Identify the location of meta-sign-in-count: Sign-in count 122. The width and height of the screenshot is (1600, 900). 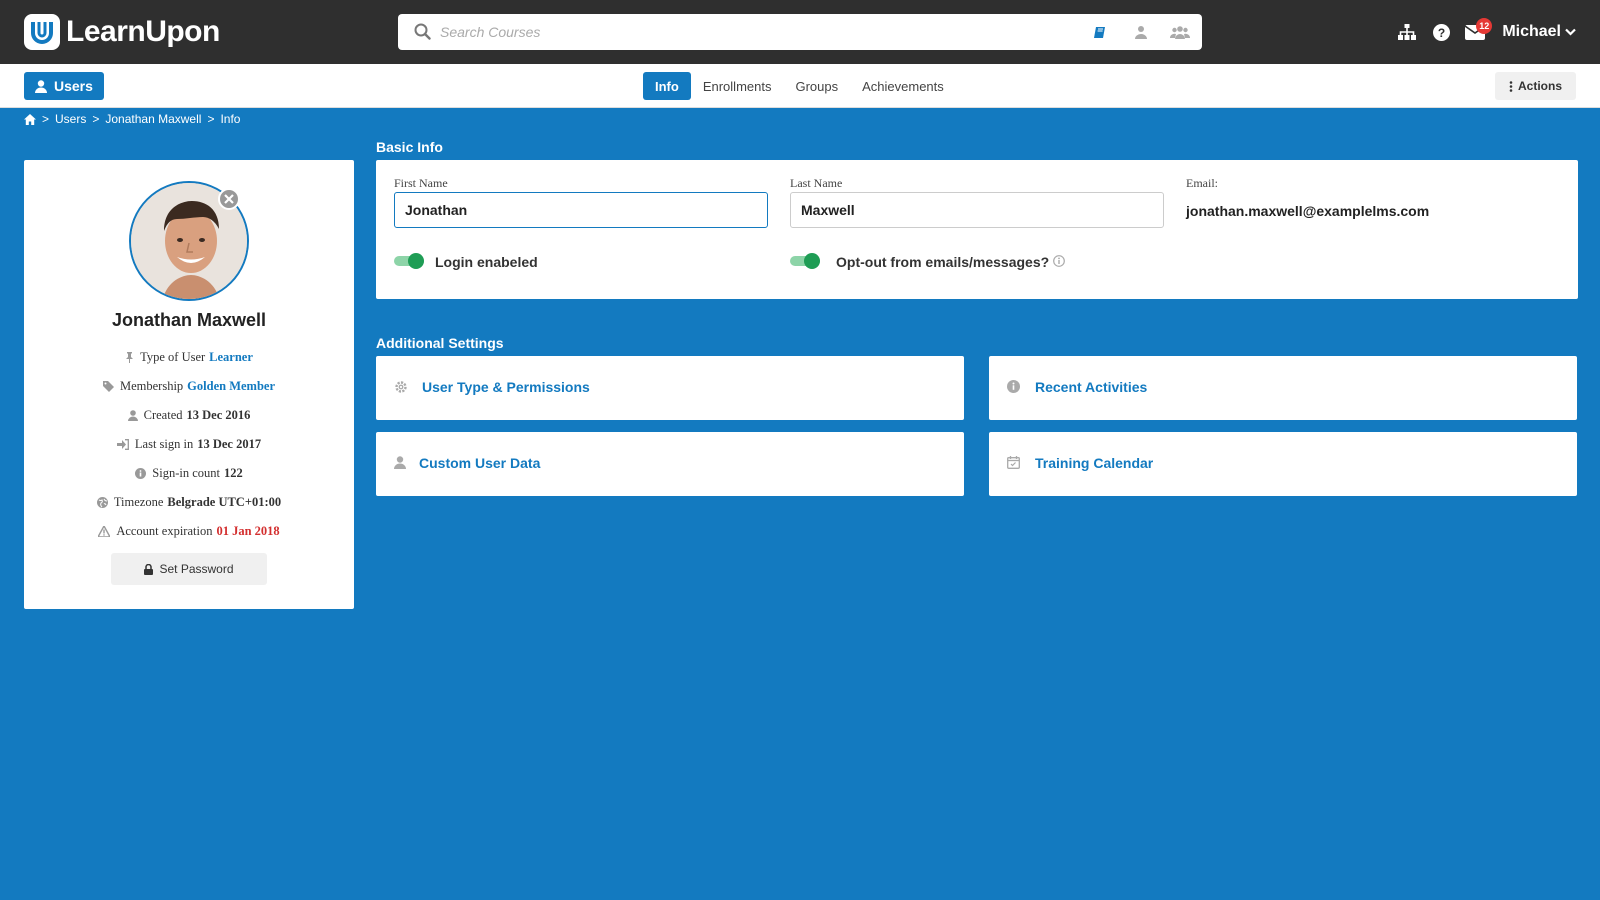
(189, 473).